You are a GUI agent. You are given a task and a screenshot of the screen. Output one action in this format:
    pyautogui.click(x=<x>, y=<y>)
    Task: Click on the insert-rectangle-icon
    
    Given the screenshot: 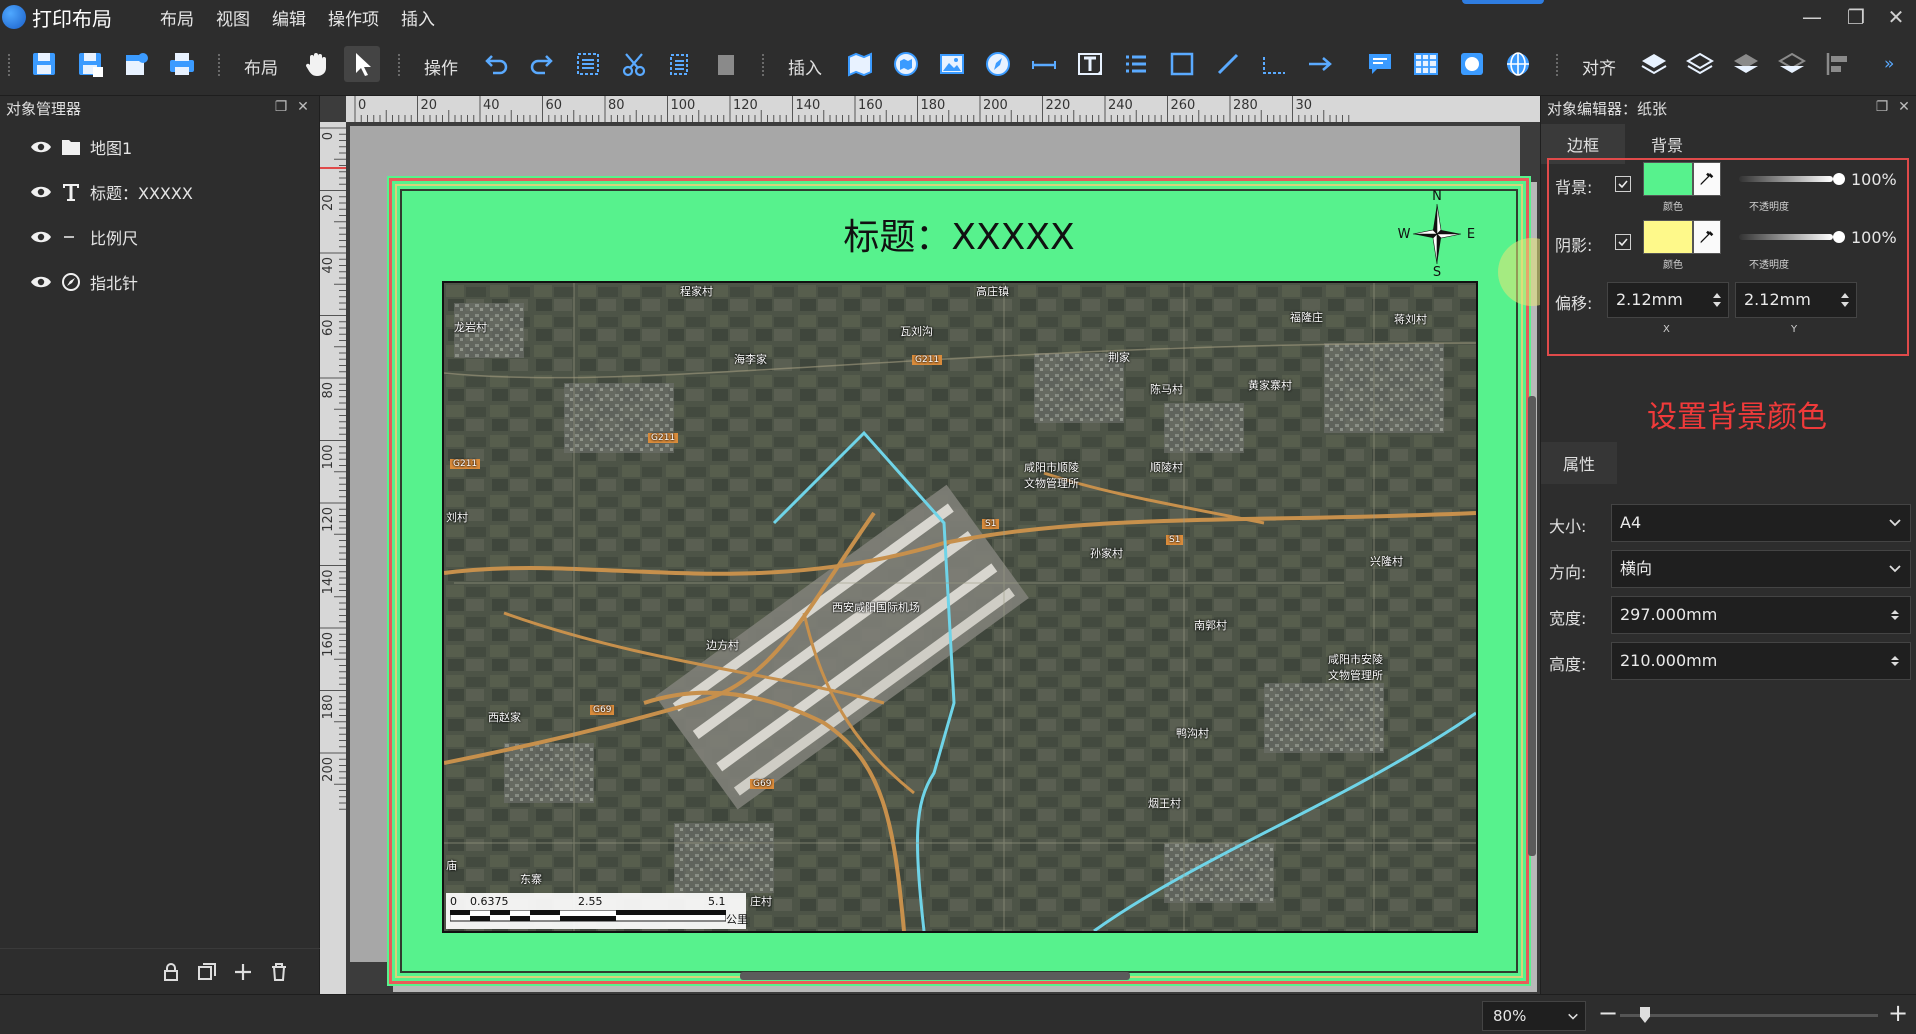 What is the action you would take?
    pyautogui.click(x=1182, y=64)
    